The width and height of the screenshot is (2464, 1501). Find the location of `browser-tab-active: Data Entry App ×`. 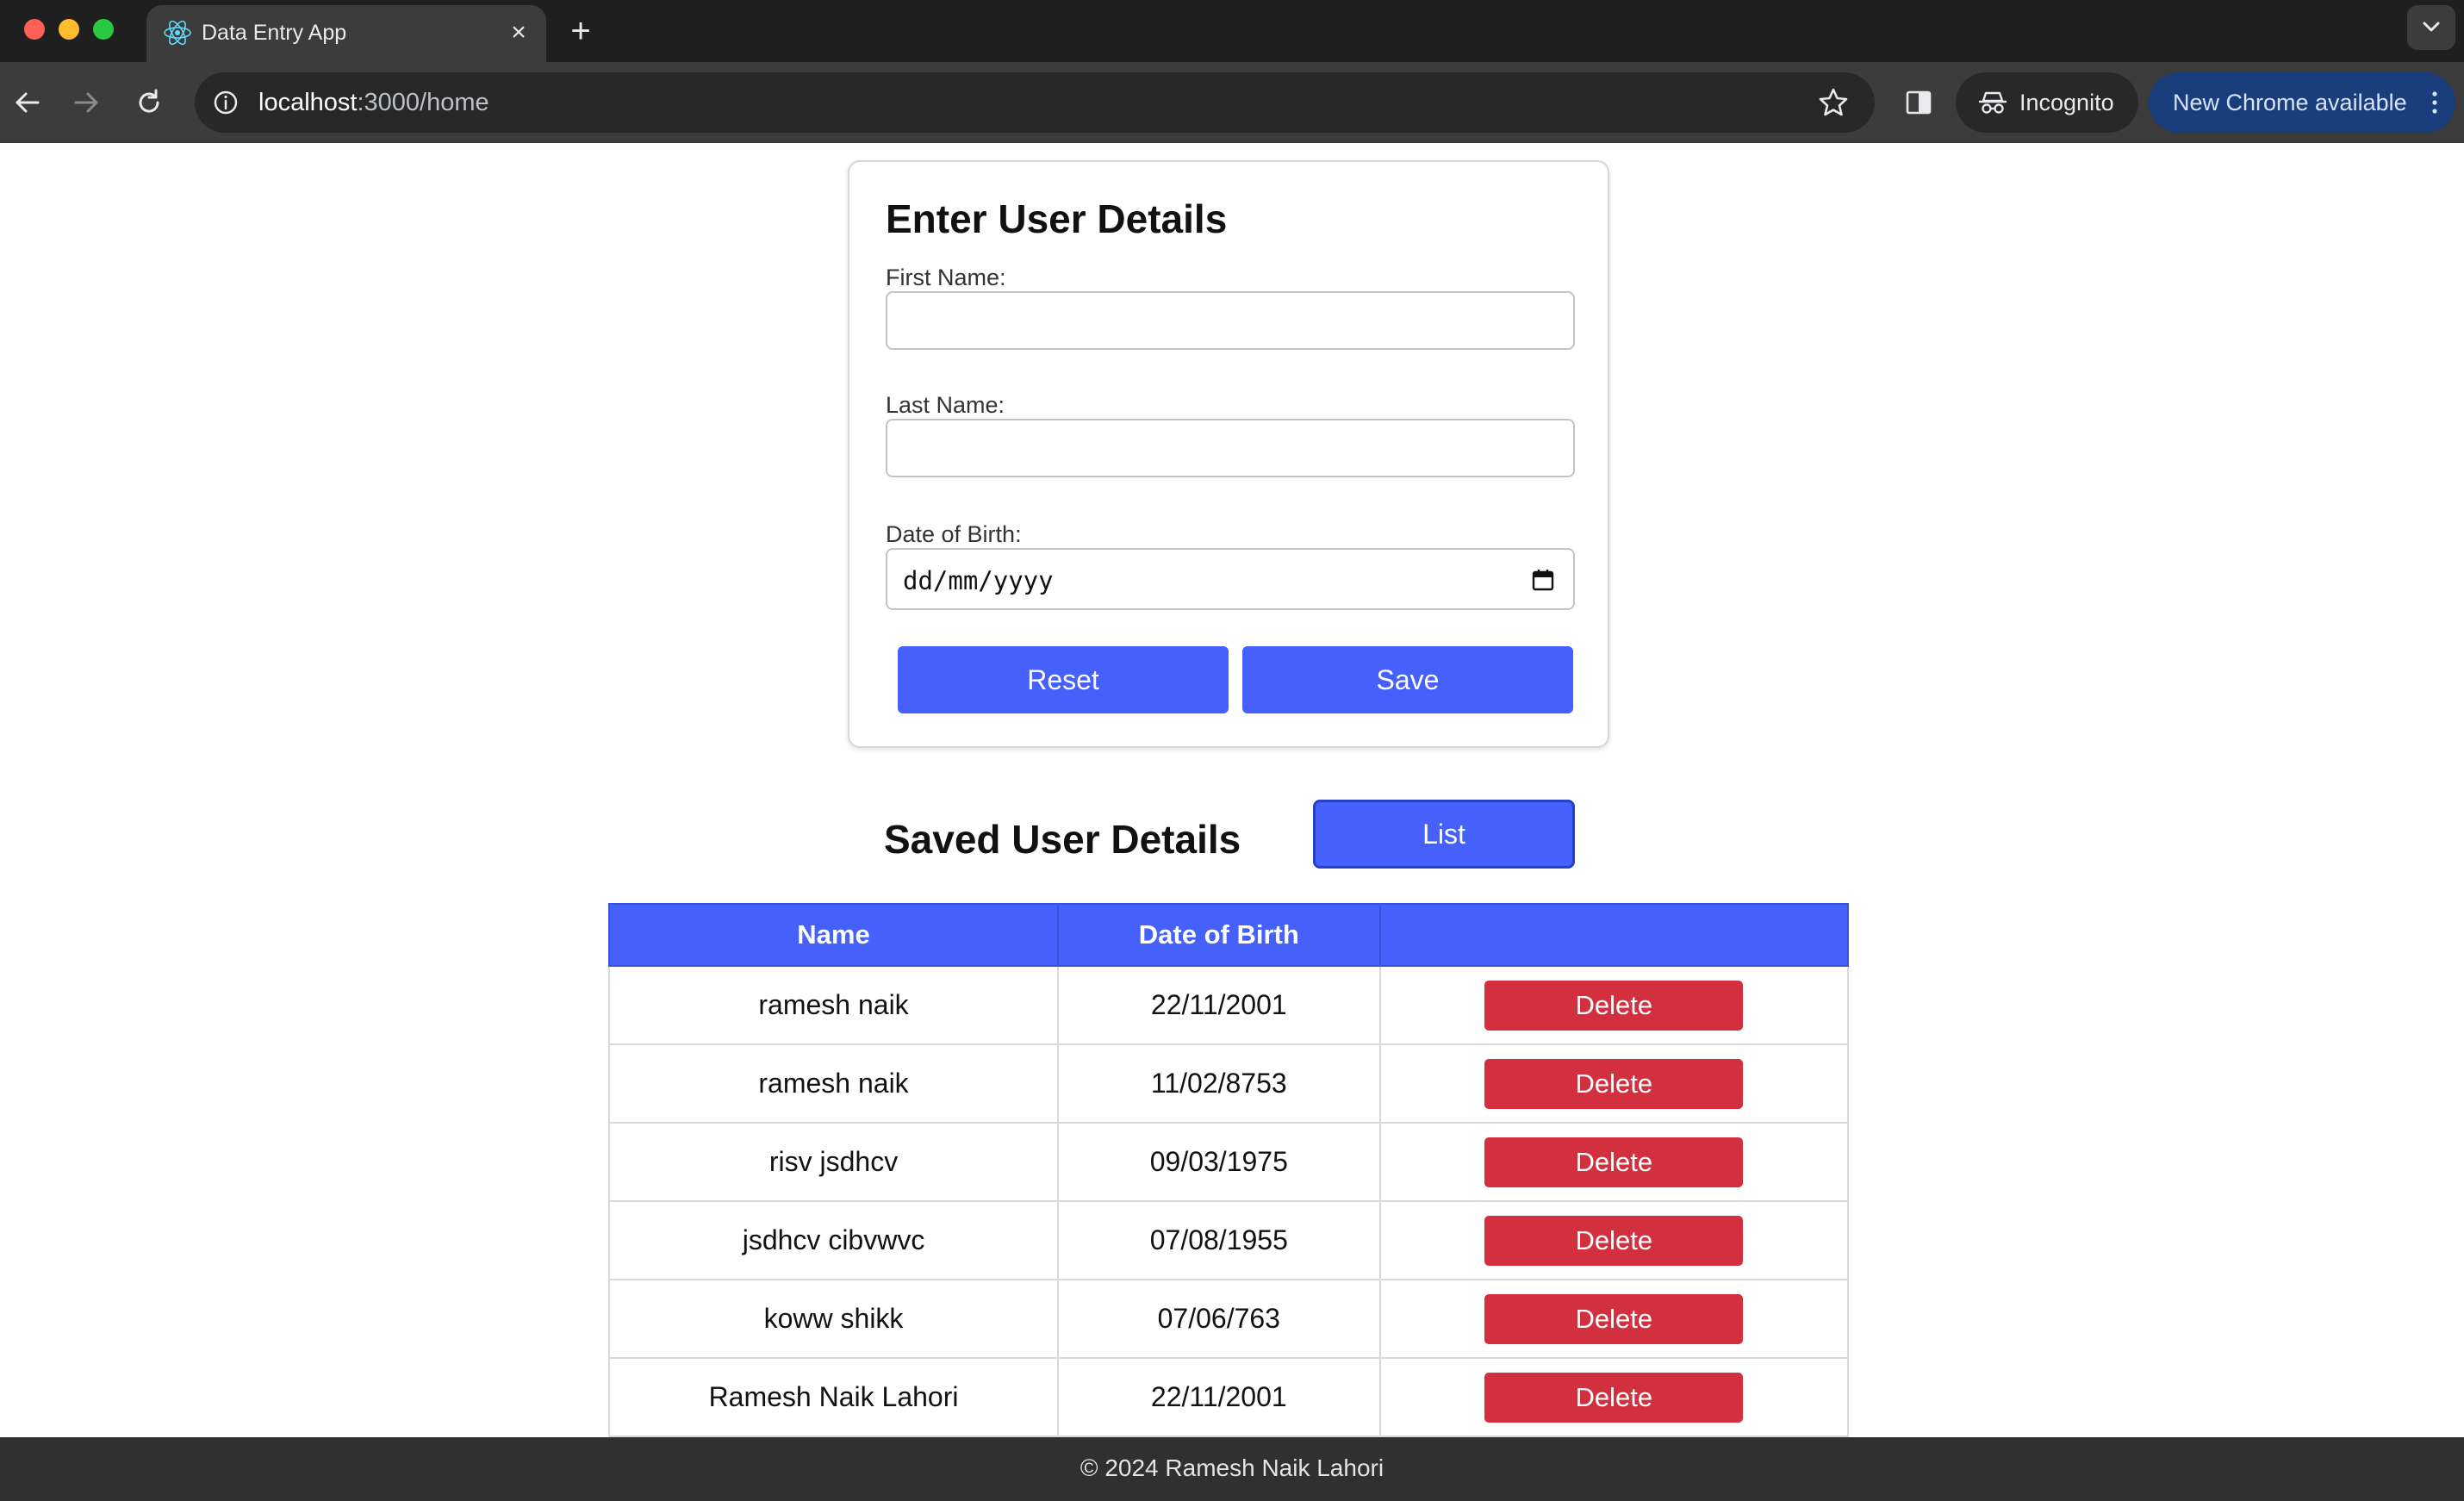

browser-tab-active: Data Entry App × is located at coordinates (346, 33).